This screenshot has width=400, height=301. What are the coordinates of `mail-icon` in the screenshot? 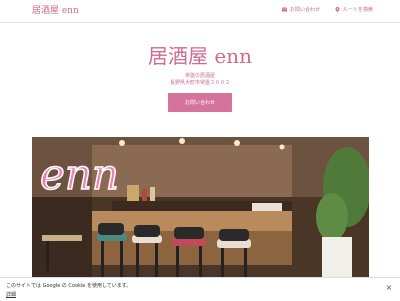 It's located at (284, 9).